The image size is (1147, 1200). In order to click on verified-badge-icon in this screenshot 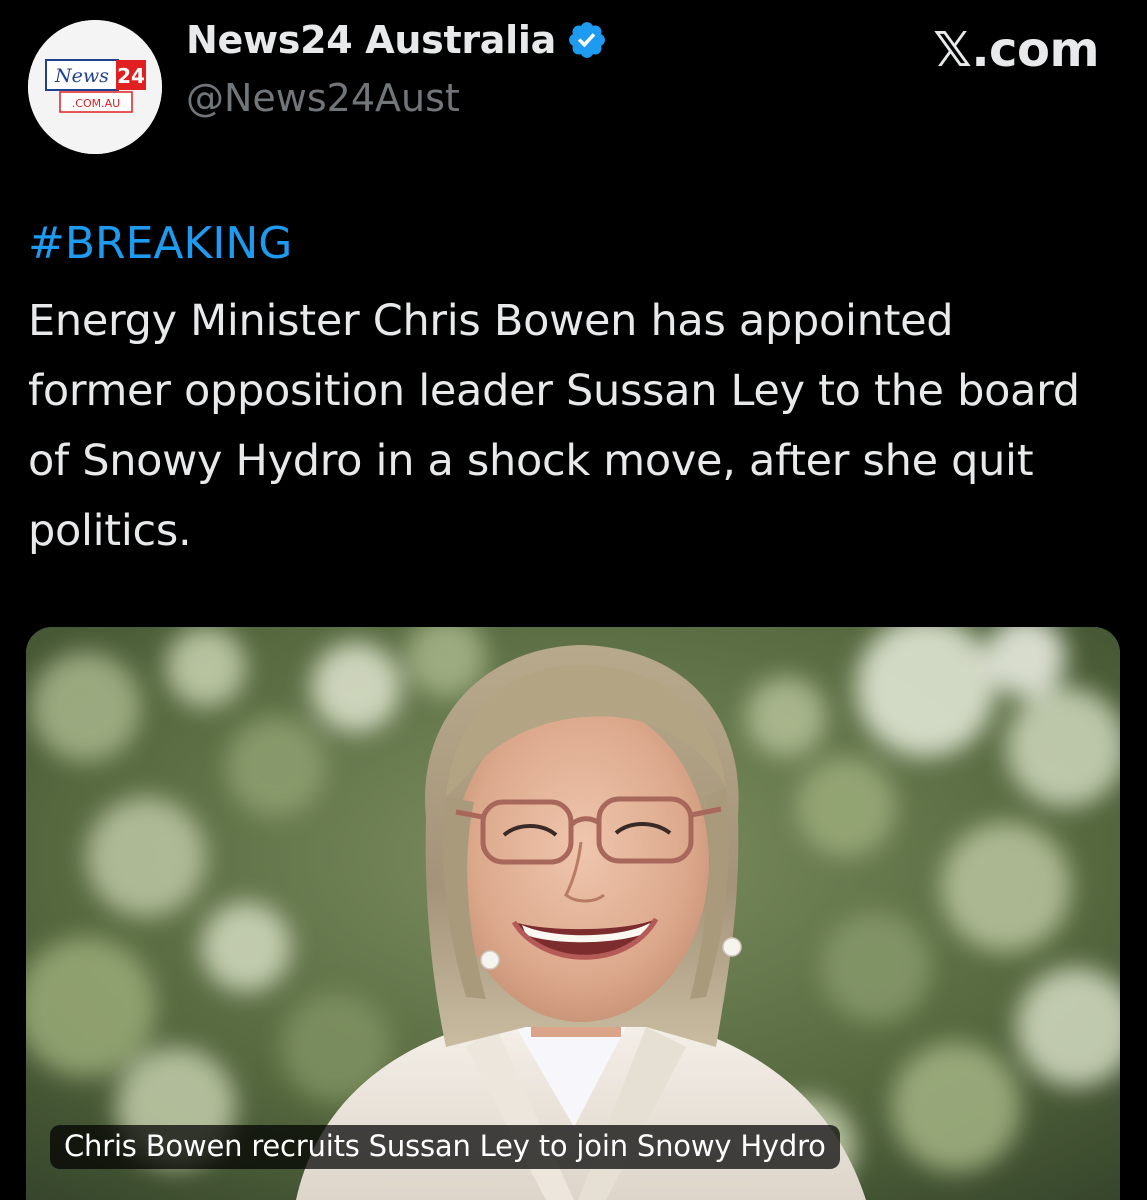, I will do `click(587, 40)`.